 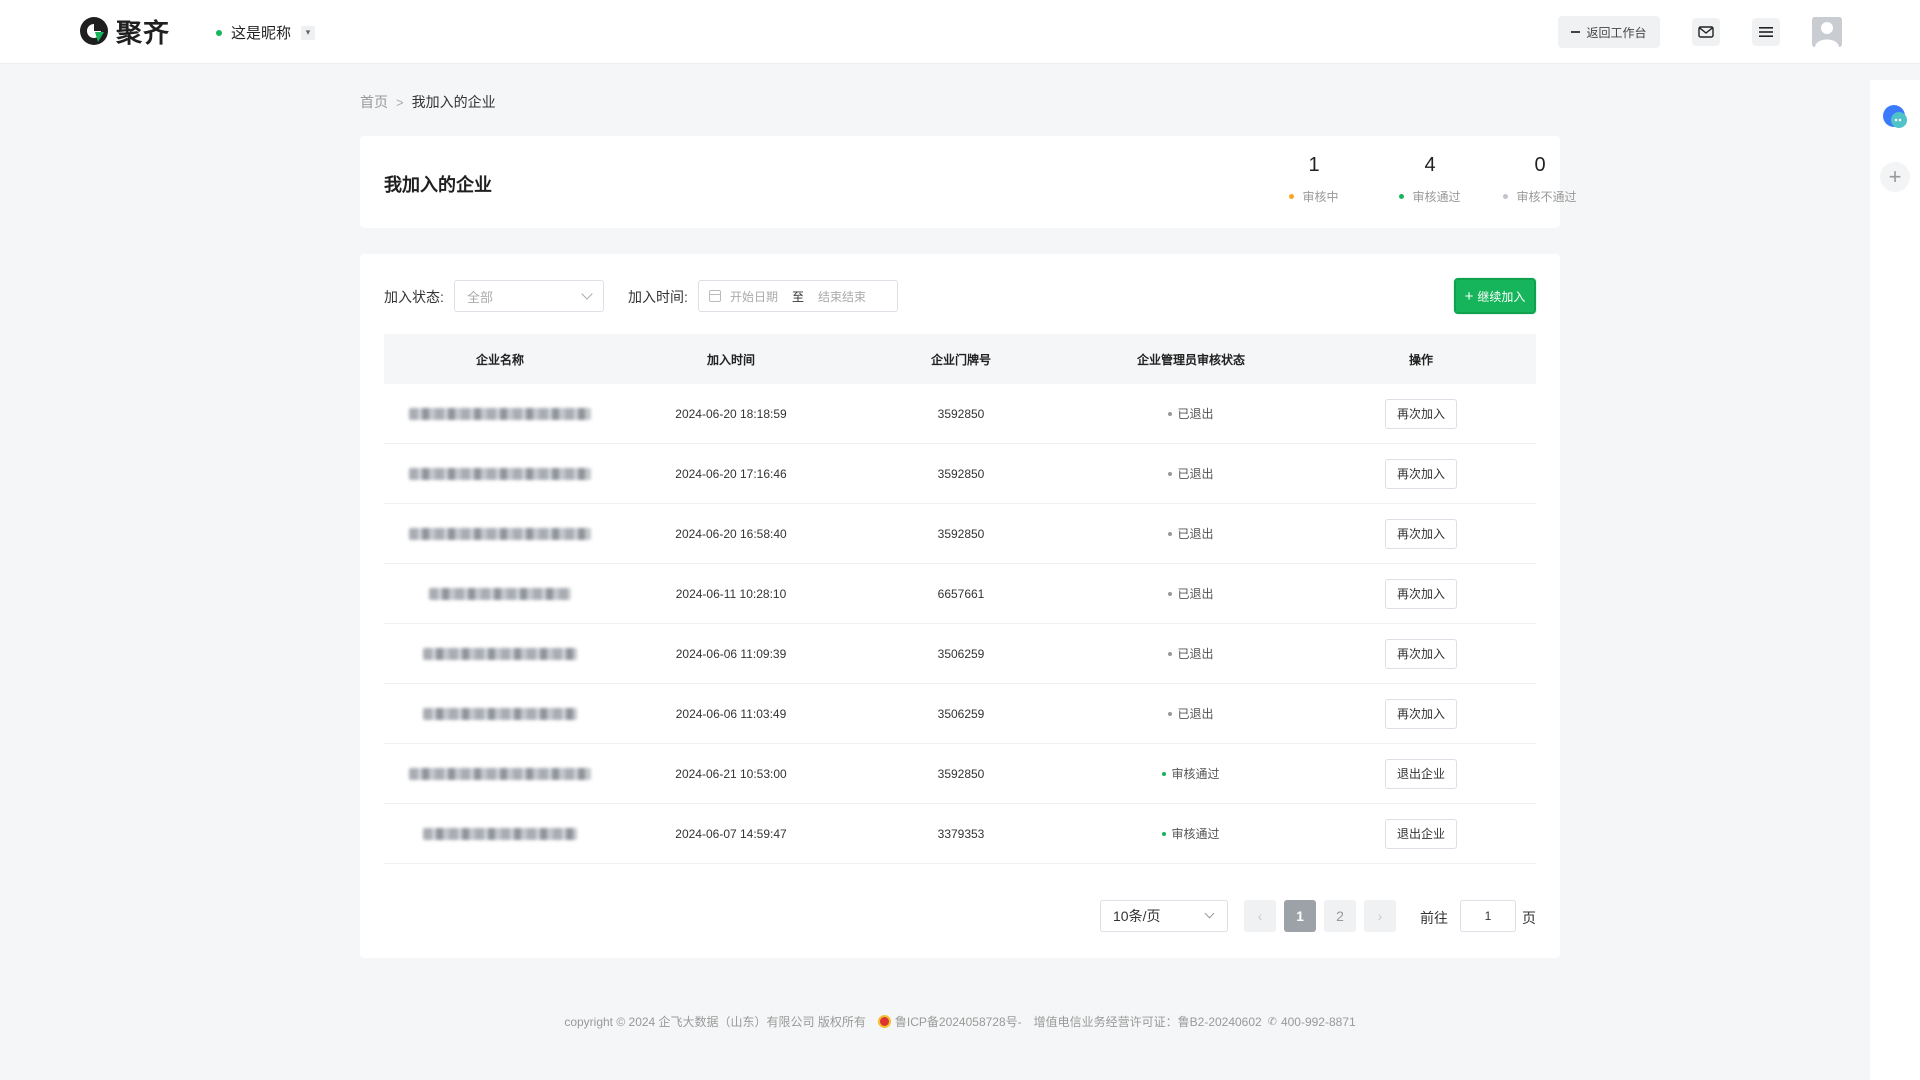 What do you see at coordinates (960, 359) in the screenshot?
I see `table-header: 企业名称 加入时间 企业门牌号 企业管理员审核状态 操作` at bounding box center [960, 359].